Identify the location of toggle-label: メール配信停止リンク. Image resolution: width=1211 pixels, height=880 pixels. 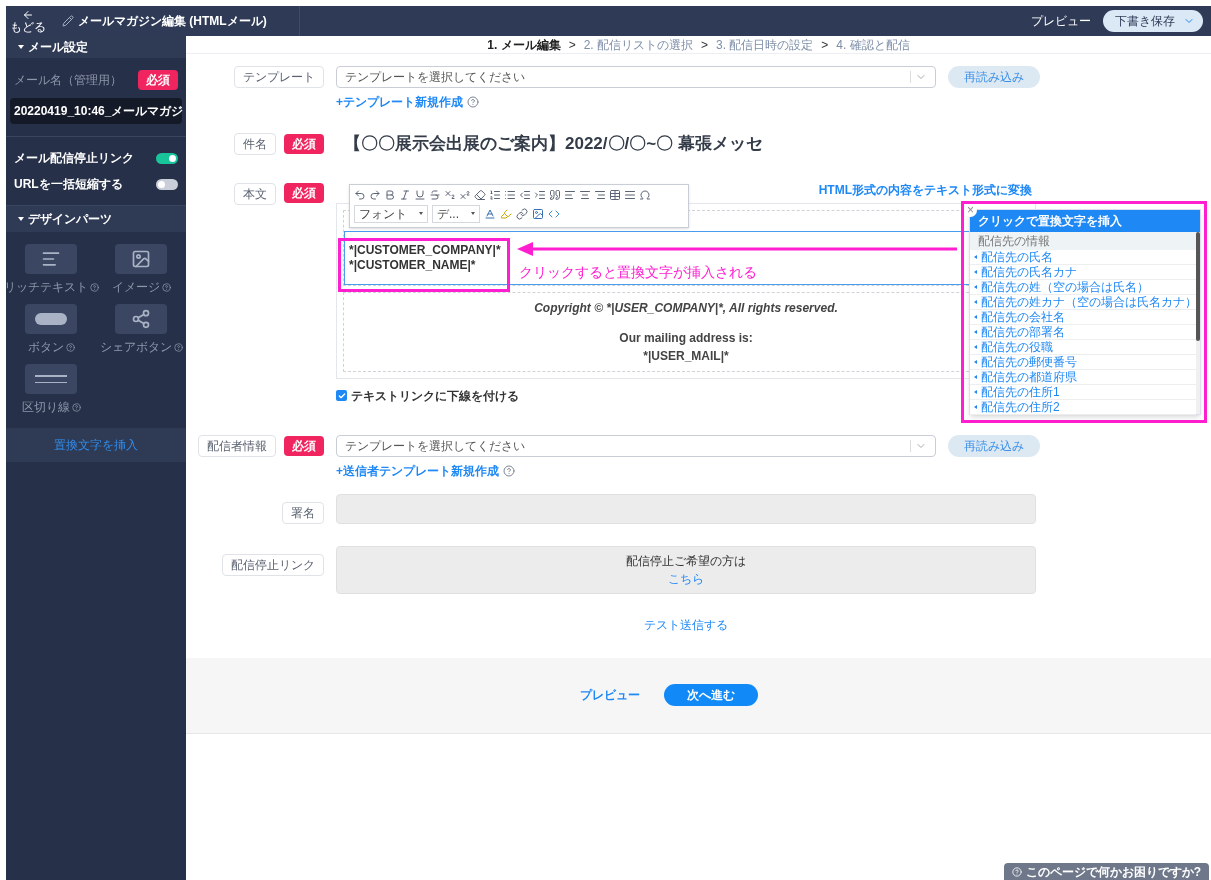
(74, 158).